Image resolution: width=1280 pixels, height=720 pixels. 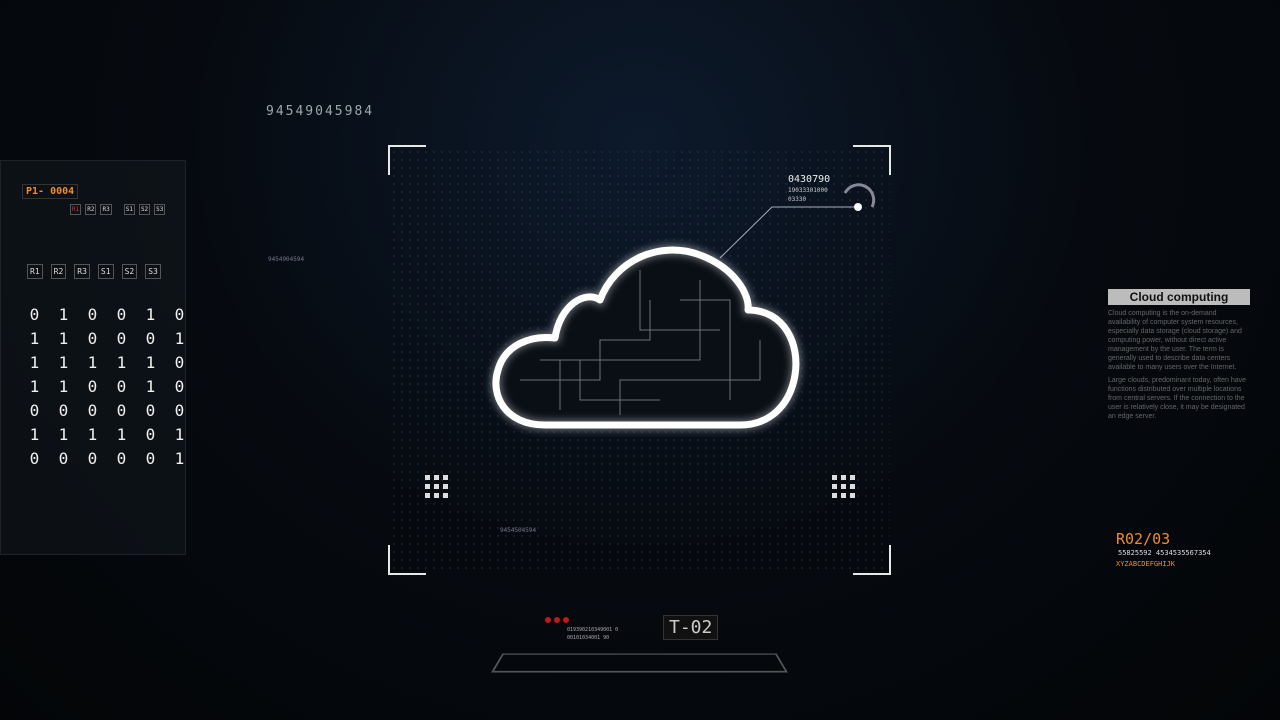 I want to click on button-row-small: R1 R2 R3 S1 S2 S3, so click(x=118, y=209).